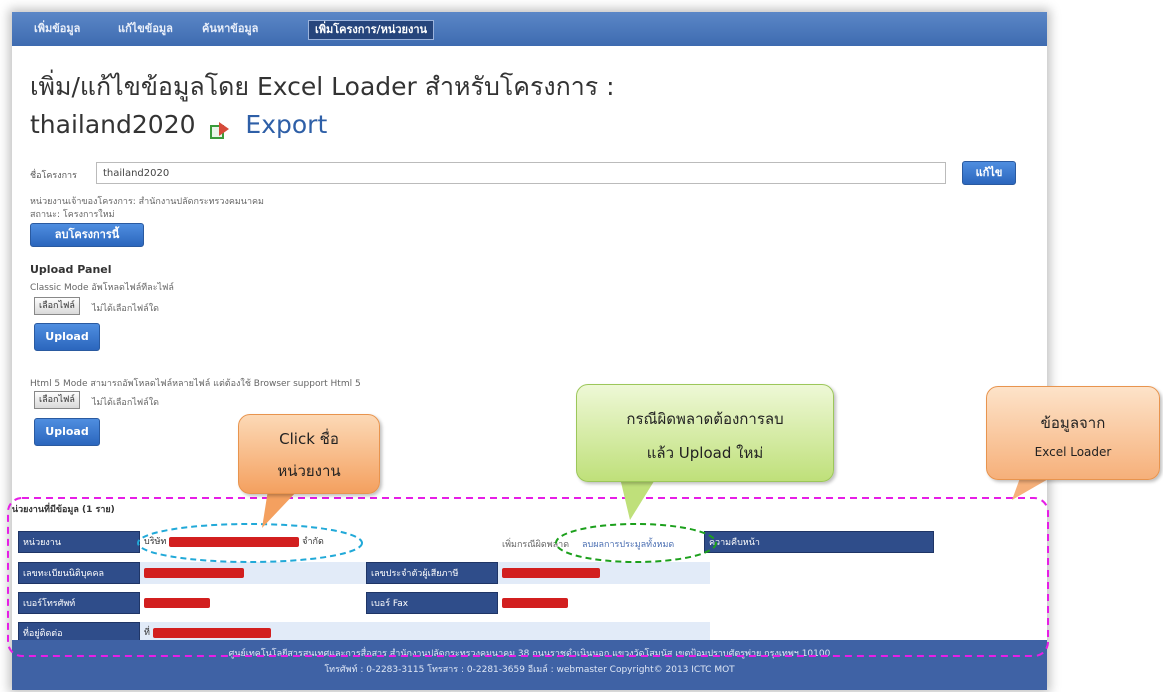 The height and width of the screenshot is (692, 1163). Describe the element at coordinates (280, 509) in the screenshot. I see `click-callout-tail` at that location.